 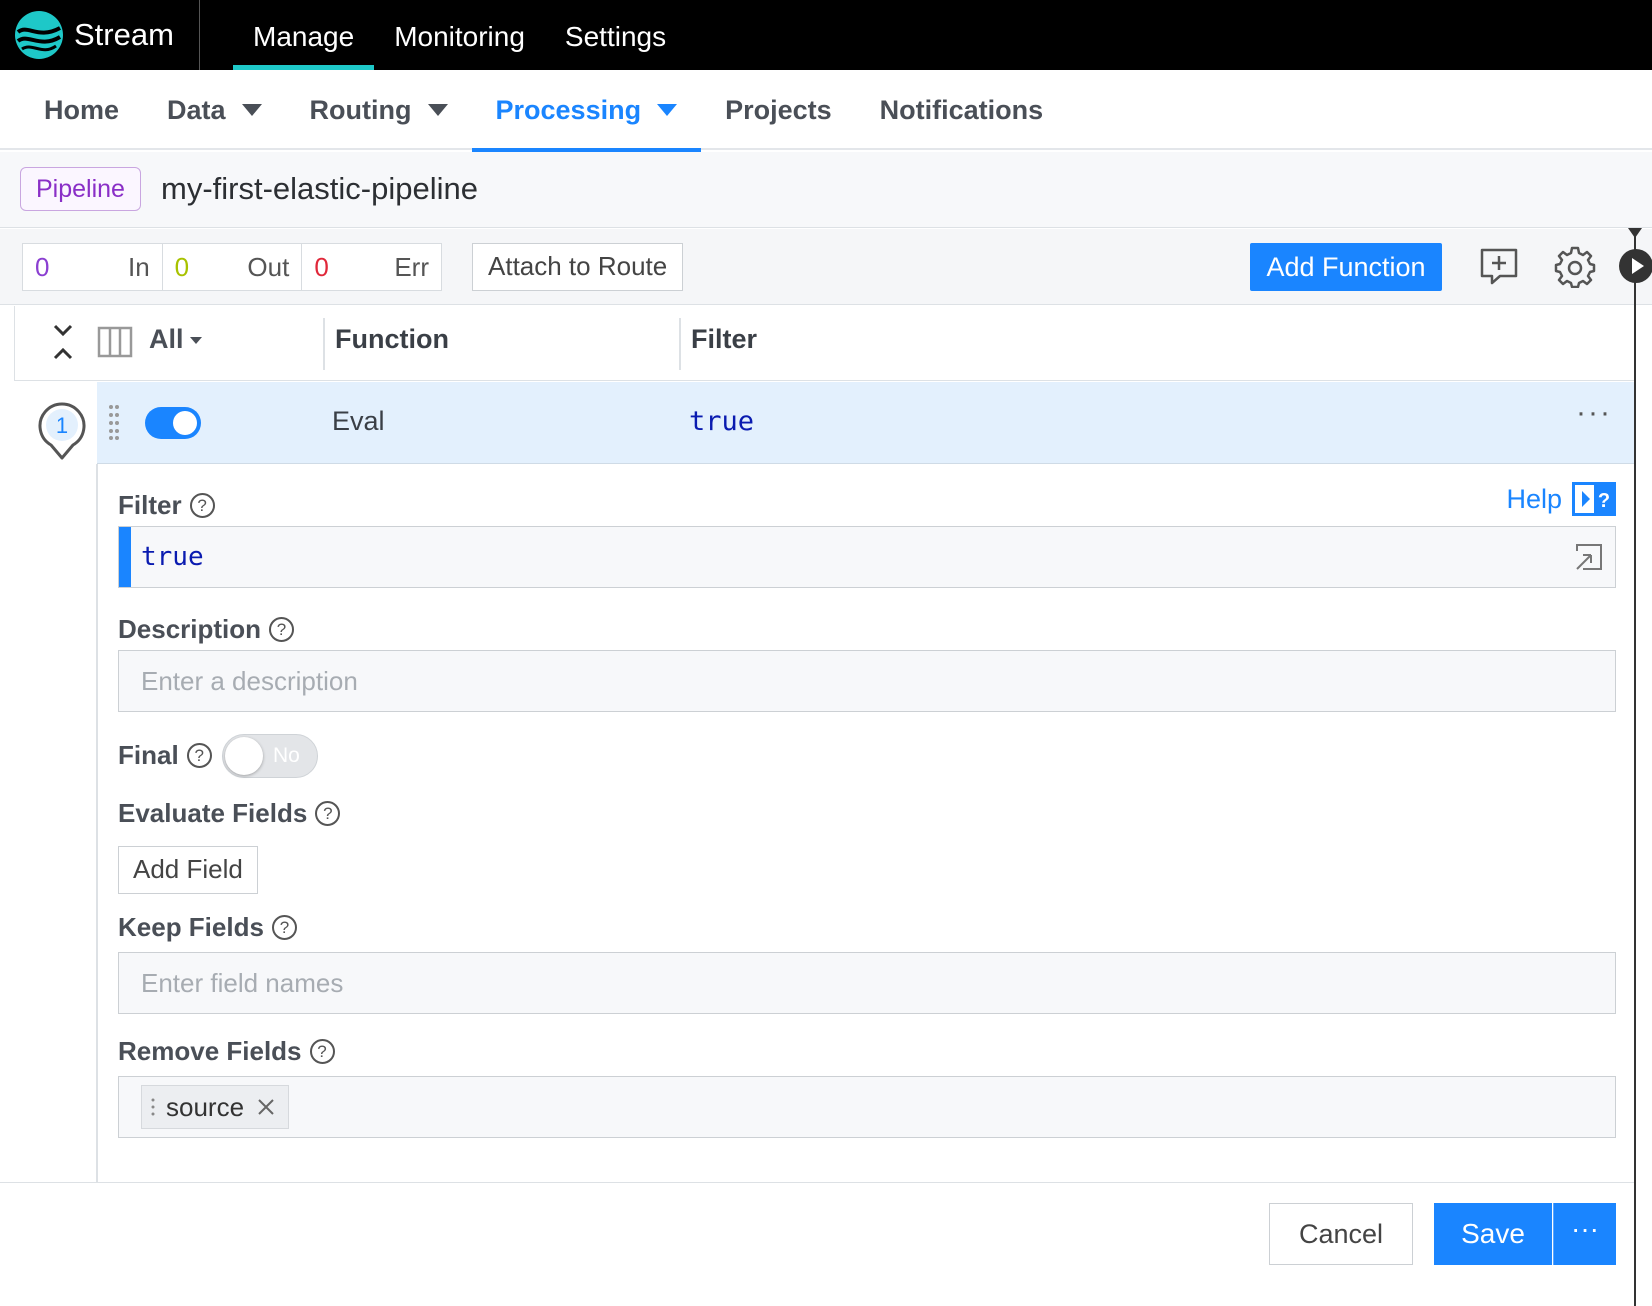 I want to click on event-stats: 0 In 0 Out 0 Err, so click(x=232, y=267).